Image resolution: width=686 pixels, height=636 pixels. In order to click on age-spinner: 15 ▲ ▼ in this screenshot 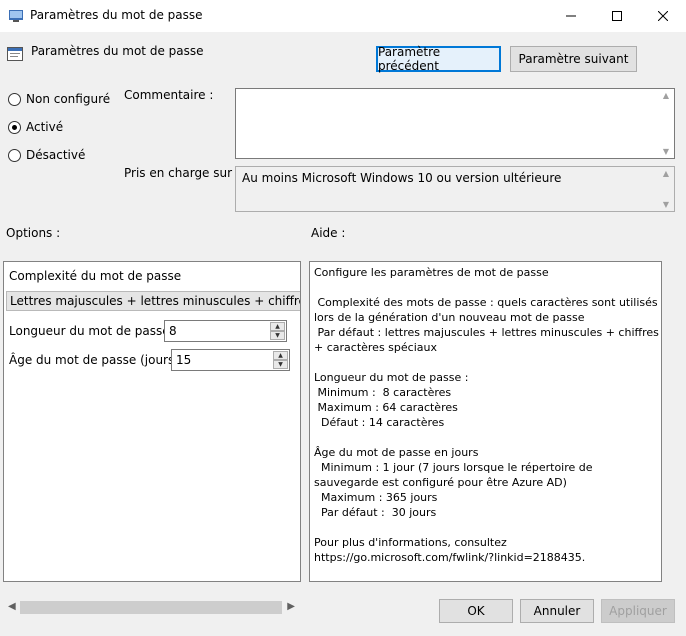, I will do `click(230, 360)`.